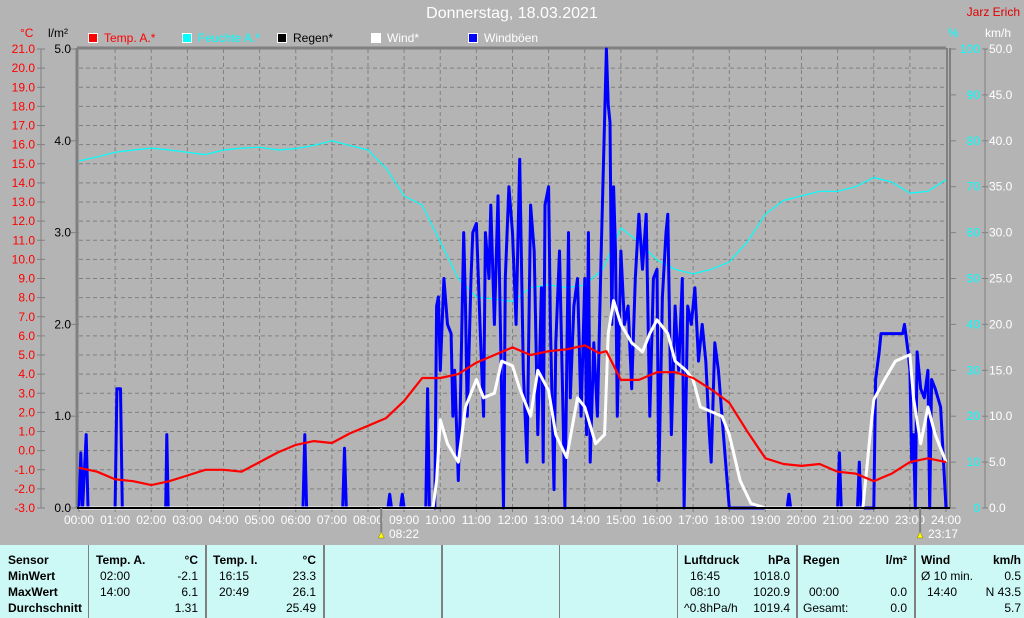 The height and width of the screenshot is (618, 1024). What do you see at coordinates (693, 520) in the screenshot?
I see `x-tick-label: 17:00` at bounding box center [693, 520].